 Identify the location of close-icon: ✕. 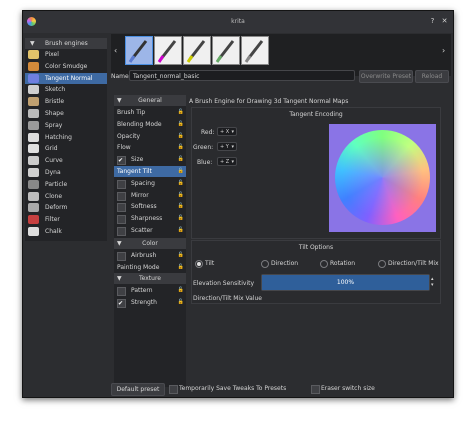
(444, 21).